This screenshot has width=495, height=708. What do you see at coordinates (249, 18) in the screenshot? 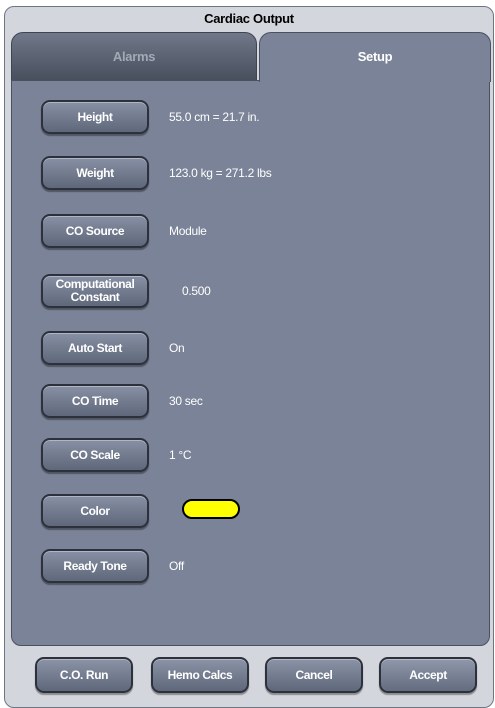
I see `window-title: Cardiac Output` at bounding box center [249, 18].